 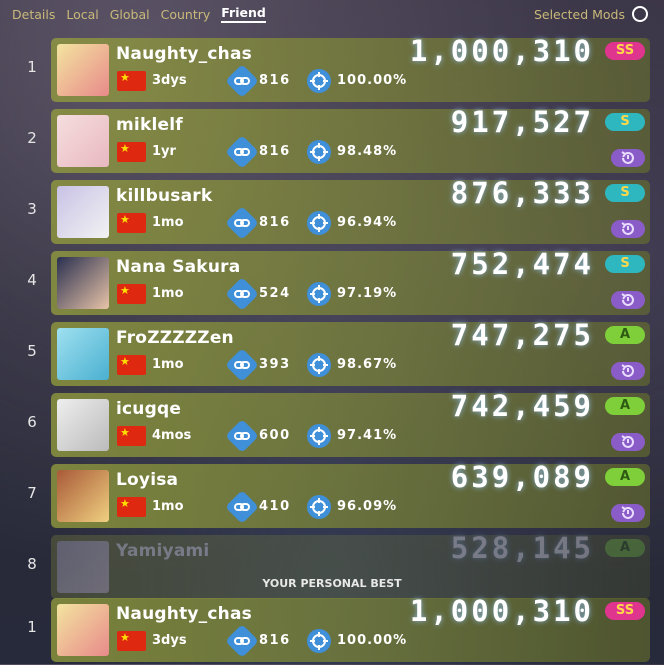 What do you see at coordinates (367, 435) in the screenshot?
I see `accuracy: 97.41%` at bounding box center [367, 435].